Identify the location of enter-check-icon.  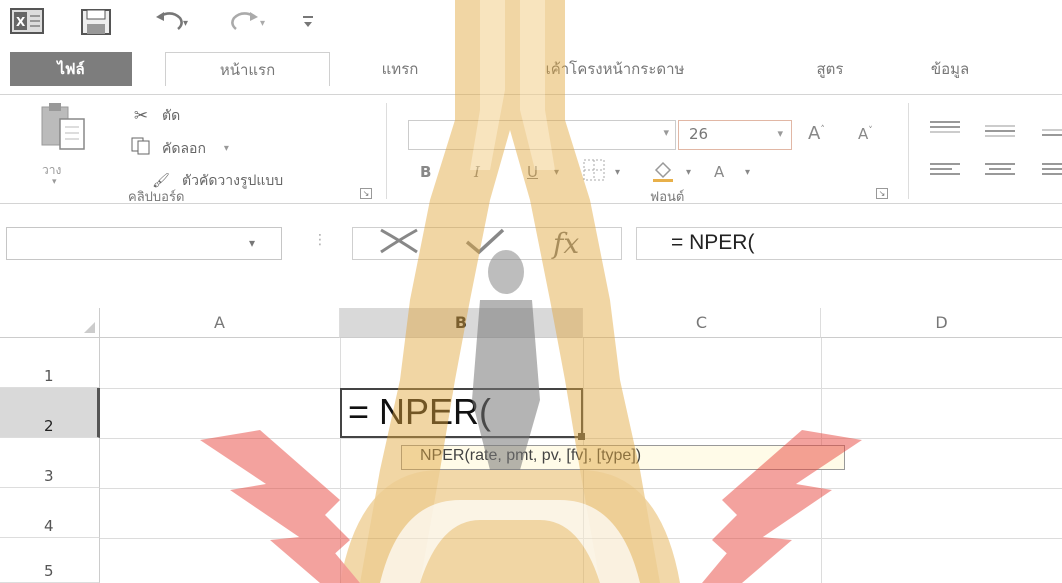
(485, 245).